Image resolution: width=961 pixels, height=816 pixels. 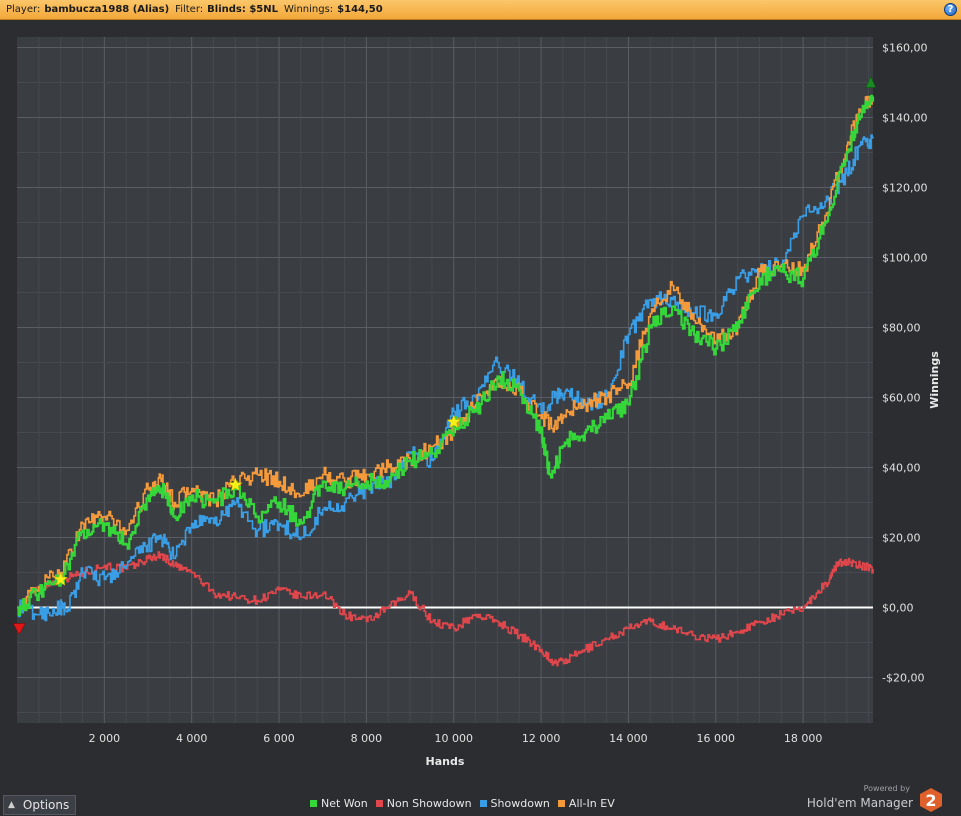 What do you see at coordinates (905, 258) in the screenshot?
I see `y-tick-label: $100,00` at bounding box center [905, 258].